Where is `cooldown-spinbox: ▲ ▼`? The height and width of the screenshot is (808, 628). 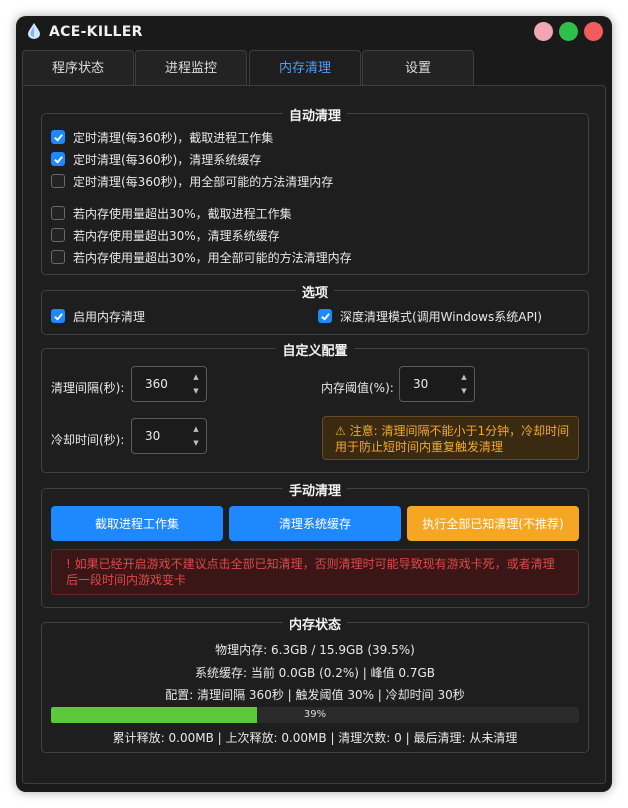 cooldown-spinbox: ▲ ▼ is located at coordinates (169, 436).